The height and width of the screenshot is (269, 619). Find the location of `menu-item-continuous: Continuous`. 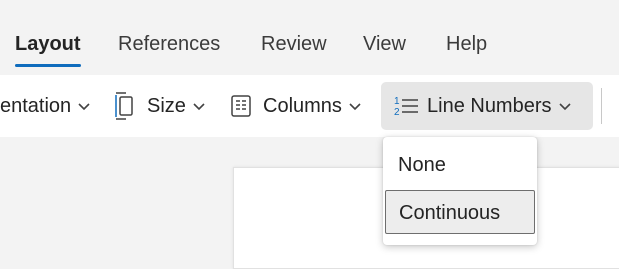

menu-item-continuous: Continuous is located at coordinates (460, 212).